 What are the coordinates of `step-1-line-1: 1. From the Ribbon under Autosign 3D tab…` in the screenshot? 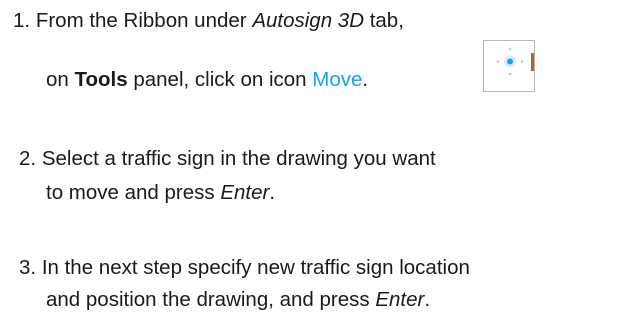 It's located at (208, 21).